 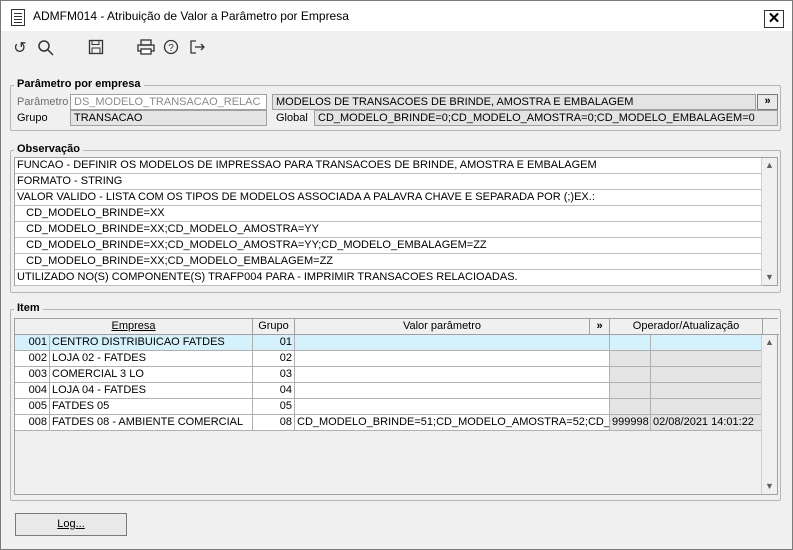 What do you see at coordinates (442, 327) in the screenshot?
I see `col-valor-header: Valor parâmetro` at bounding box center [442, 327].